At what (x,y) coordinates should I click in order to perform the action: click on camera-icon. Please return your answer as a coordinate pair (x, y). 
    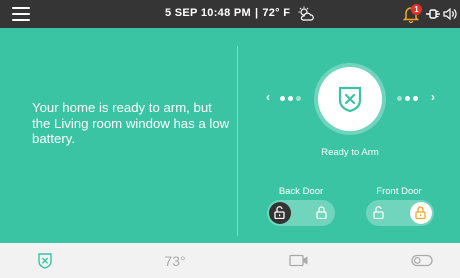
    Looking at the image, I should click on (298, 260).